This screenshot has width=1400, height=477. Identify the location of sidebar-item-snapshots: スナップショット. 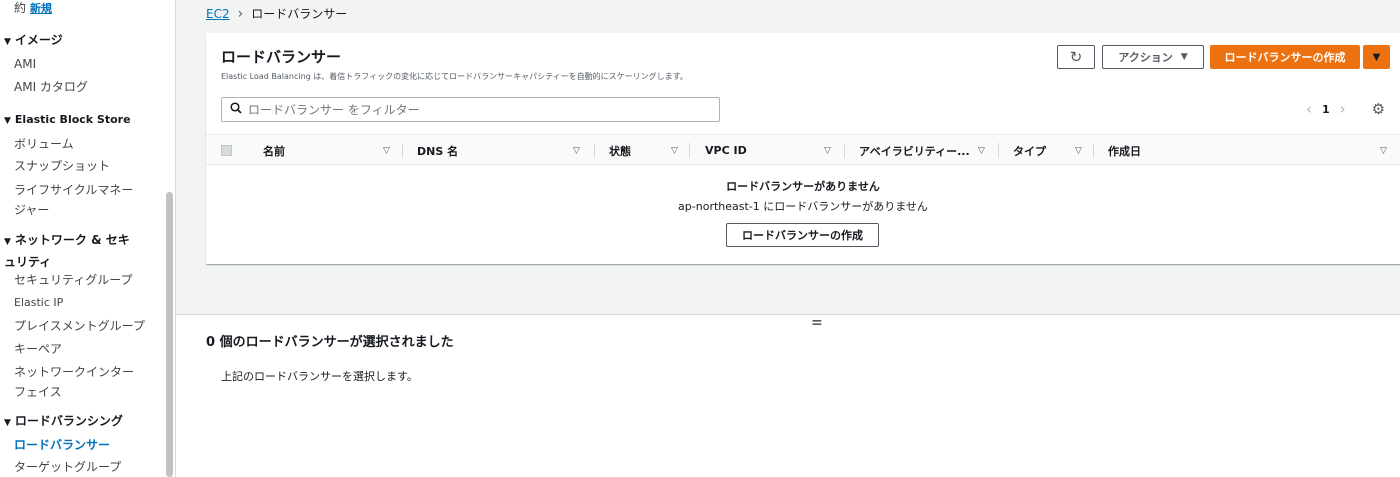
(84, 166).